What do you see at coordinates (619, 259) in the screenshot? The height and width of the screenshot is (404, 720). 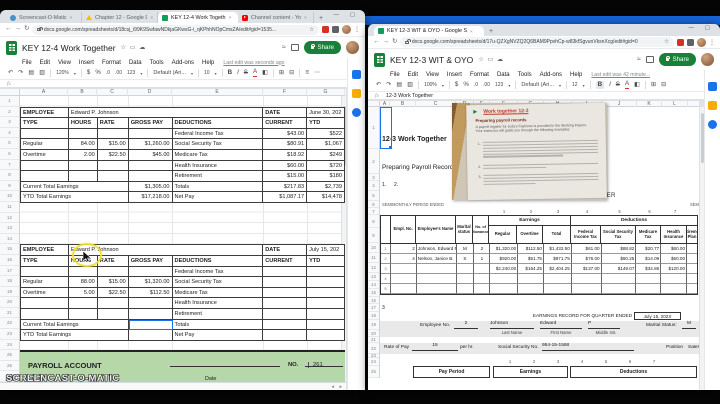 I see `grid-cell: $60.25` at bounding box center [619, 259].